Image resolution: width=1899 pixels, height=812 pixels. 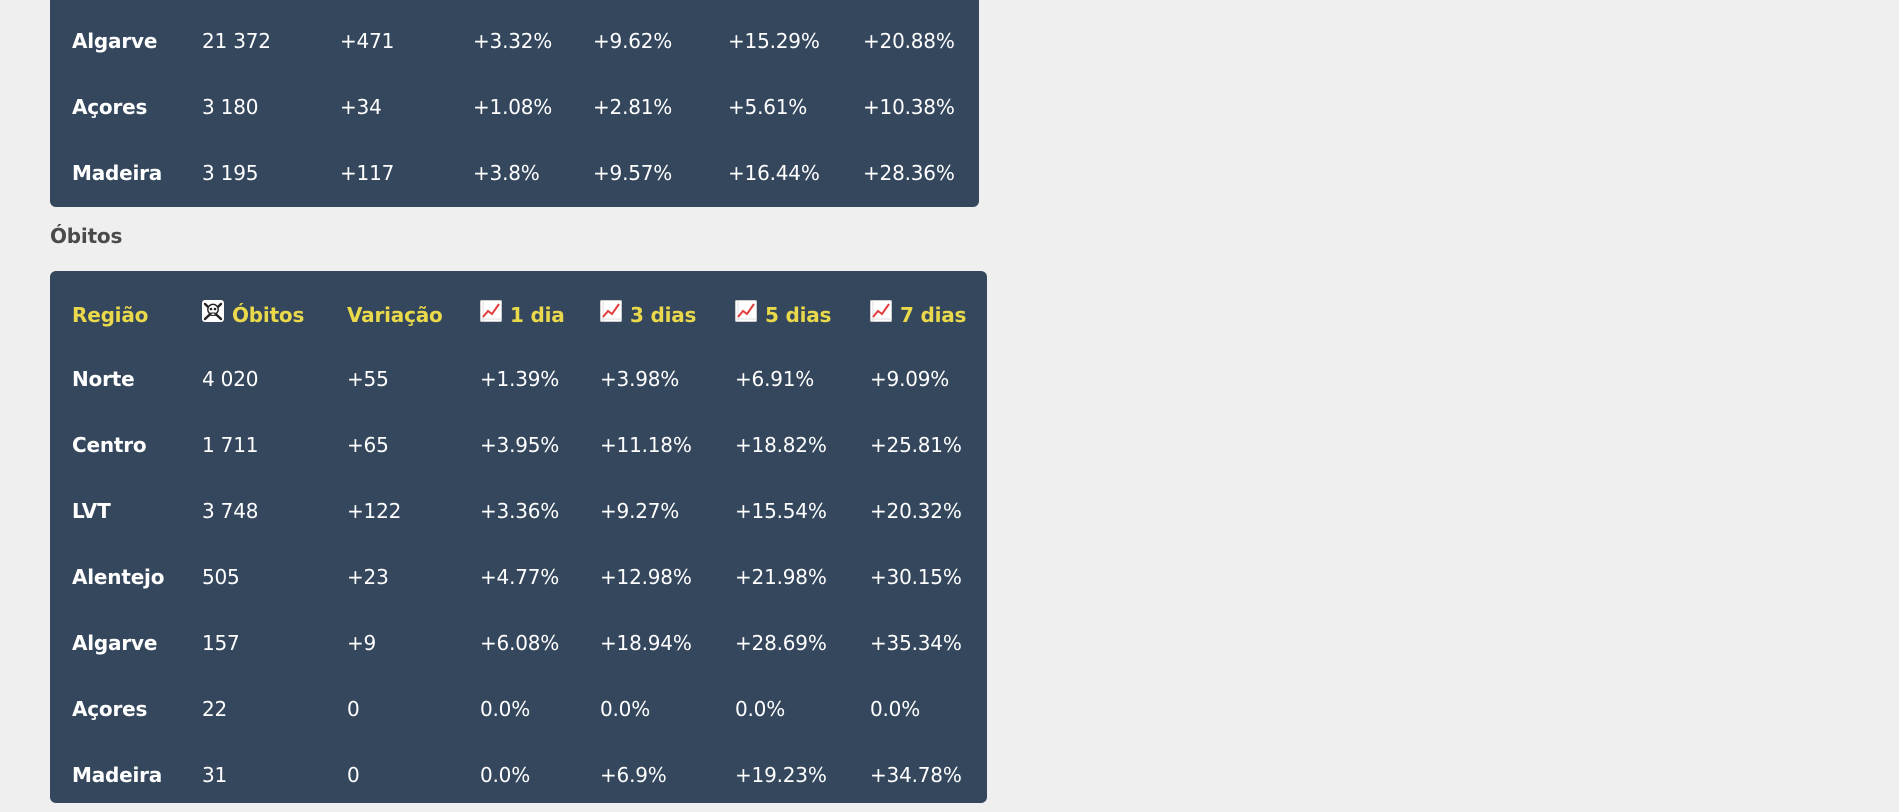 I want to click on cell-3-days: +9.57%, so click(x=633, y=173).